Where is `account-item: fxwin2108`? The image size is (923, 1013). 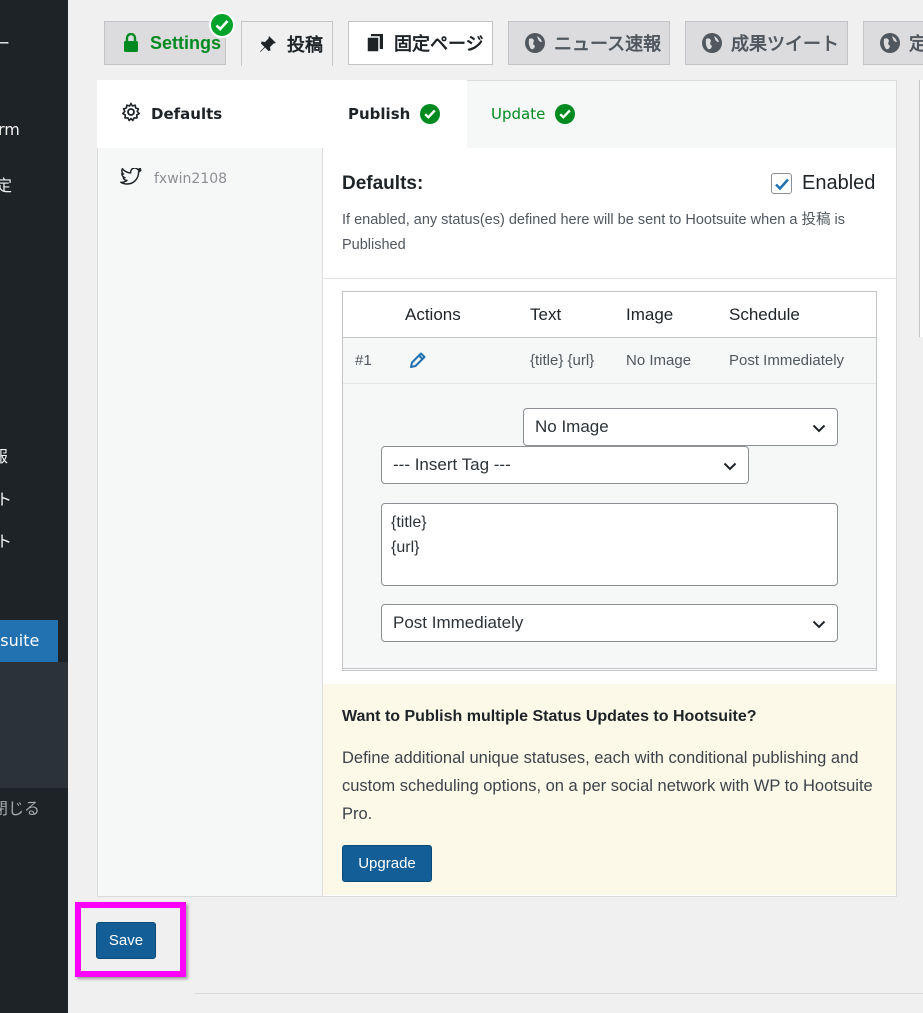 account-item: fxwin2108 is located at coordinates (174, 178).